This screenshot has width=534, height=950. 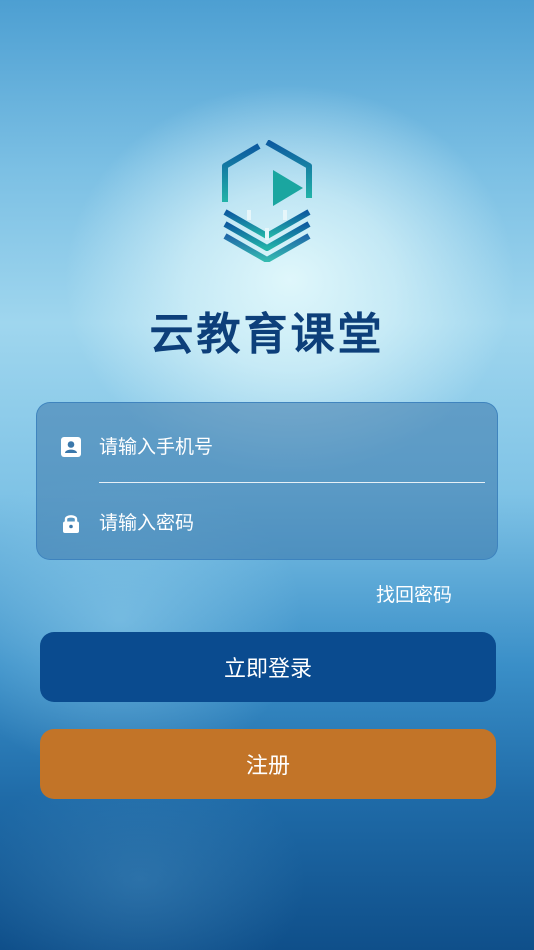 I want to click on register-button: 注册, so click(x=268, y=764).